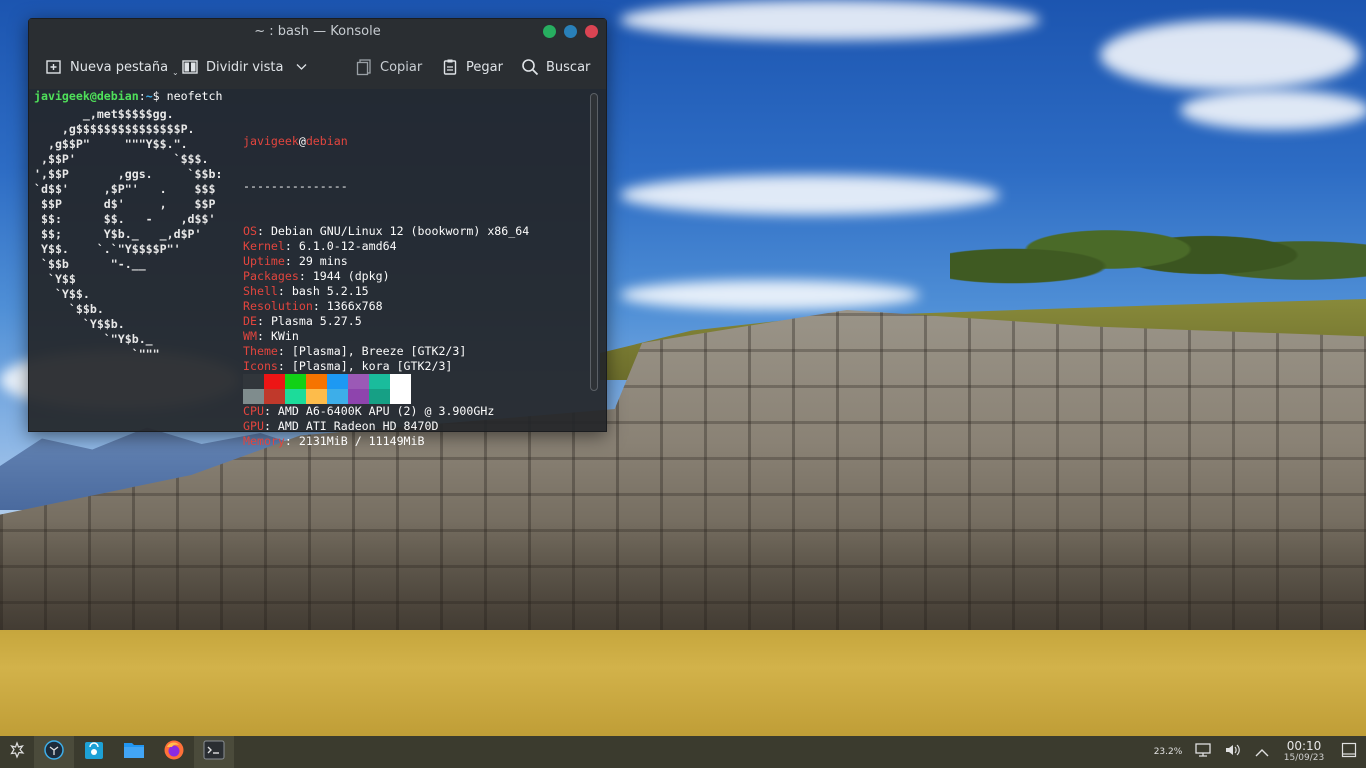 The image size is (1366, 768). I want to click on info-value: 29 mins, so click(323, 261).